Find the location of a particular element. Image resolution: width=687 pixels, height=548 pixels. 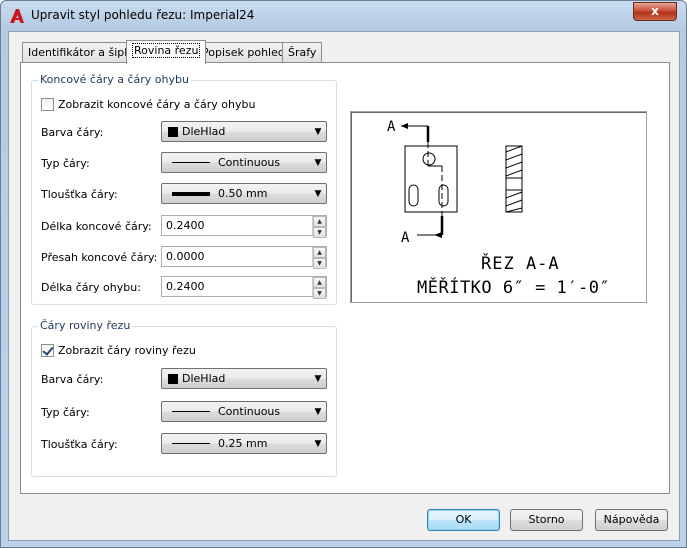

preview-drawing: A A ŘEZ A-A MĚŘÍTKO 6″ = 1′-0″ is located at coordinates (498, 208).